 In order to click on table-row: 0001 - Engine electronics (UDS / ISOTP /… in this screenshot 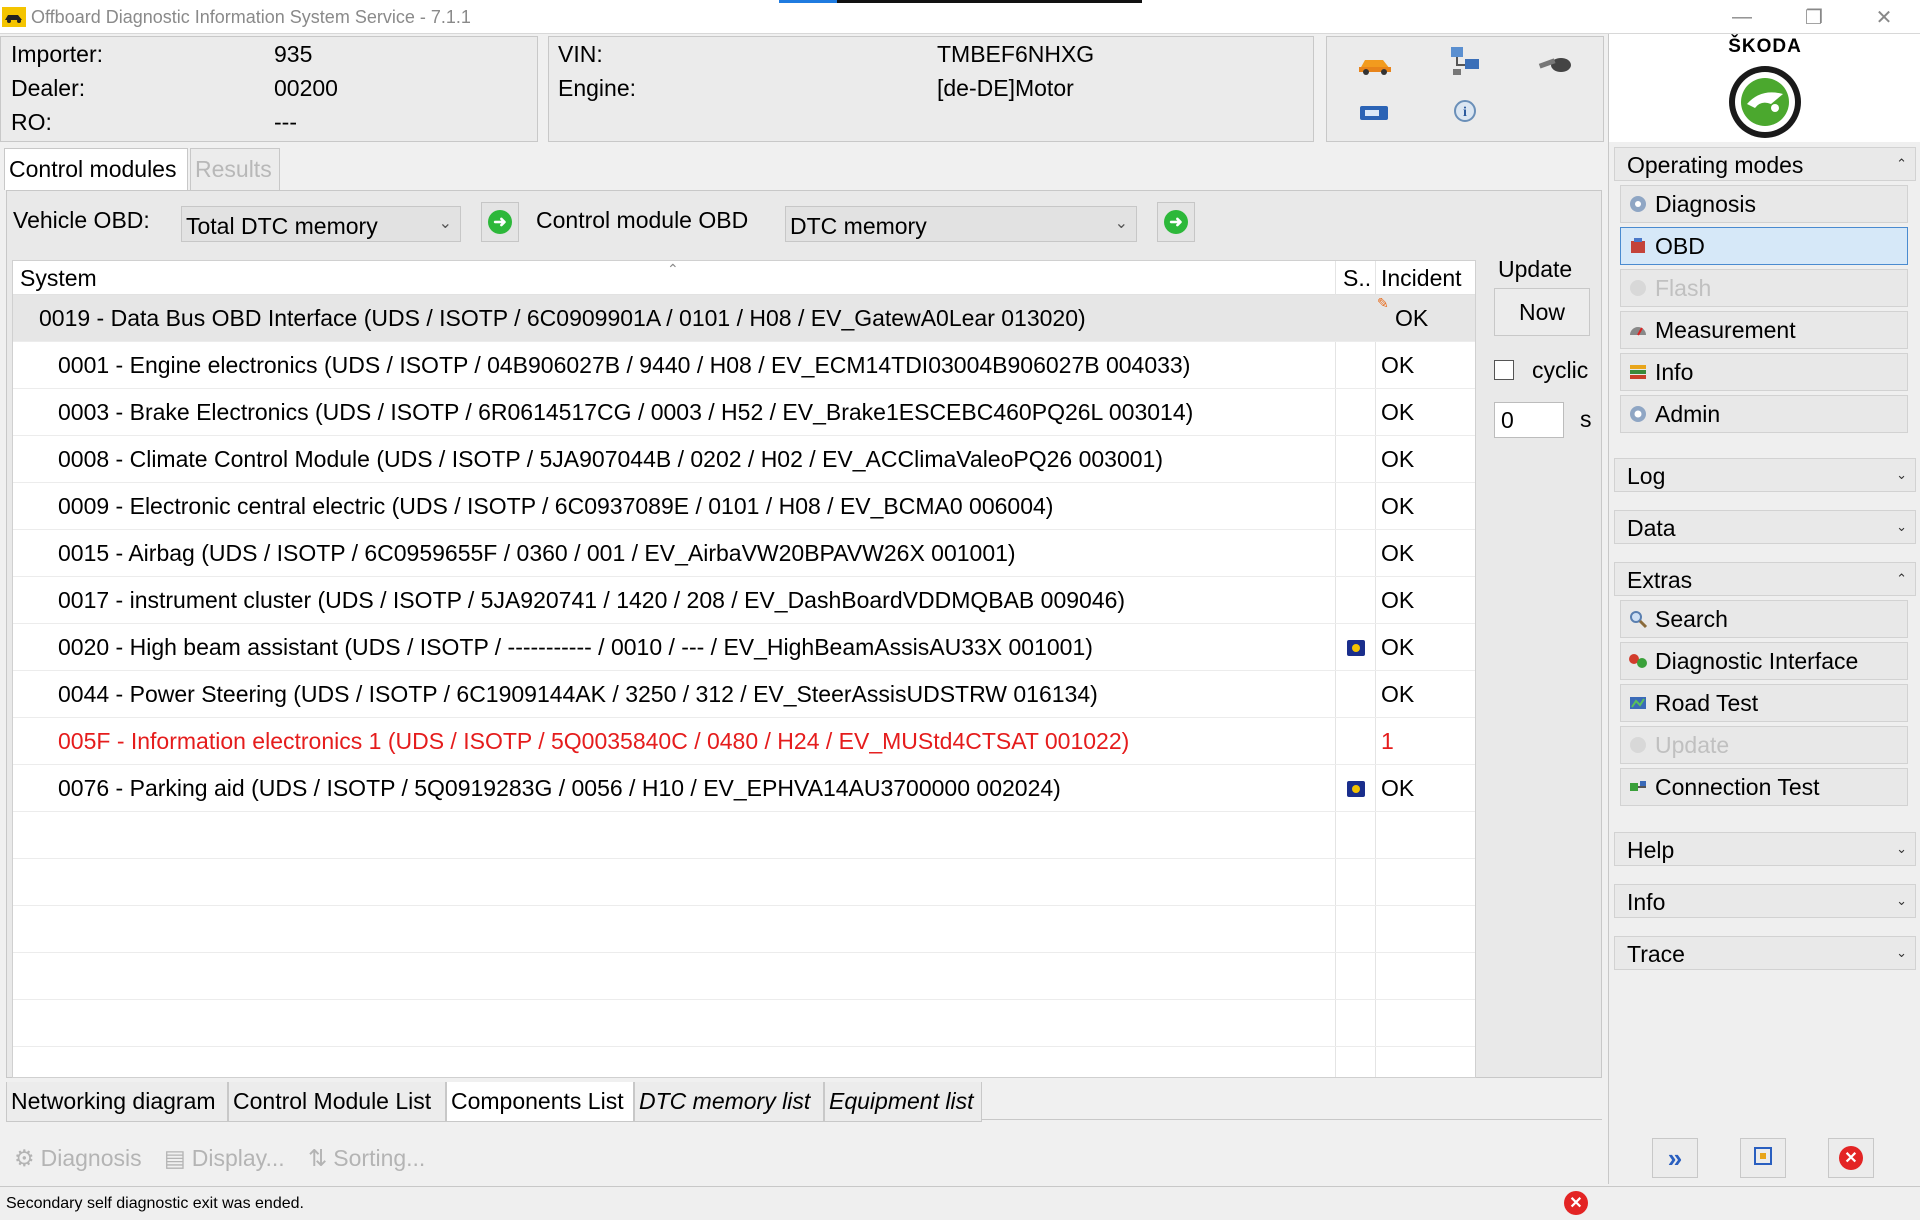, I will do `click(744, 365)`.